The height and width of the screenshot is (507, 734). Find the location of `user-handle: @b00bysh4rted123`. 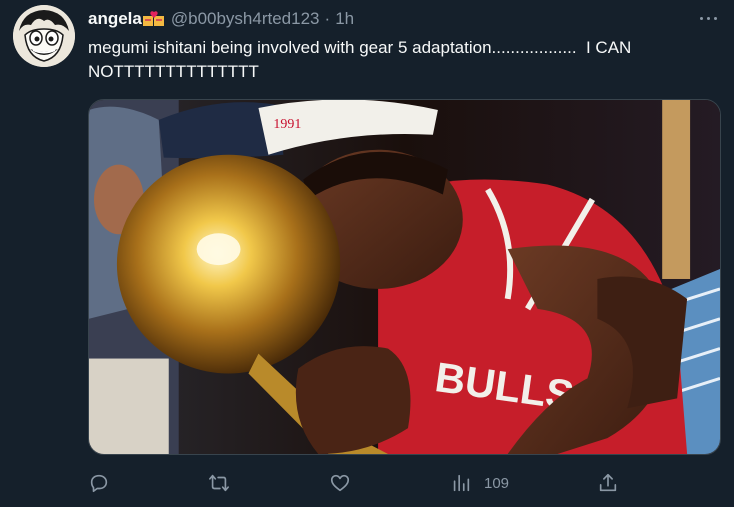

user-handle: @b00bysh4rted123 is located at coordinates (245, 19).